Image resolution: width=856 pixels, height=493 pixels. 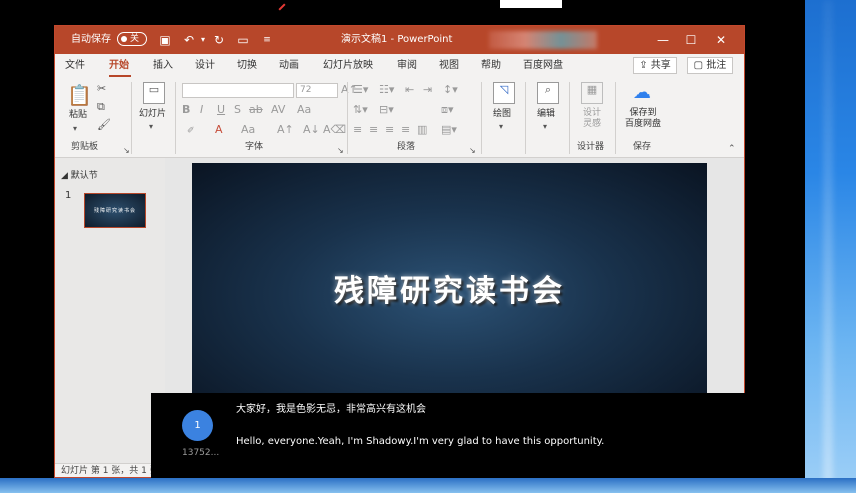 I want to click on design-ideas-icon: ▦, so click(x=592, y=93).